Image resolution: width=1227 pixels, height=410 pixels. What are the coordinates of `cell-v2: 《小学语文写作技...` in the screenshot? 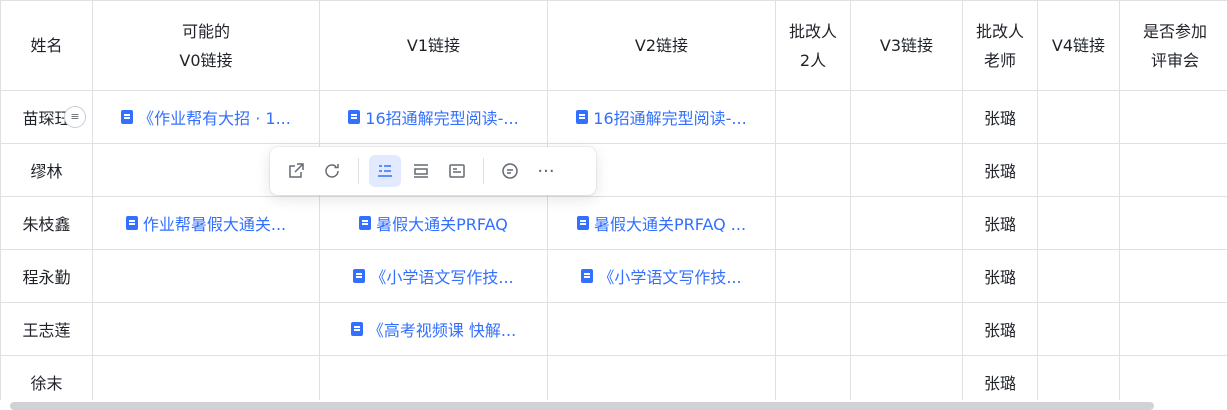 It's located at (661, 276).